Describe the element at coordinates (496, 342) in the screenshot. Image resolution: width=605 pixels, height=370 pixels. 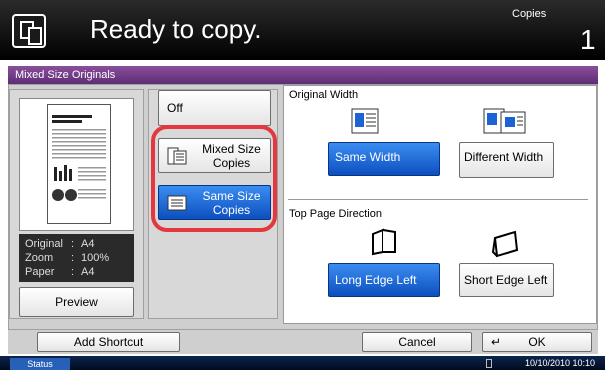
I see `enter-icon: ↵` at that location.